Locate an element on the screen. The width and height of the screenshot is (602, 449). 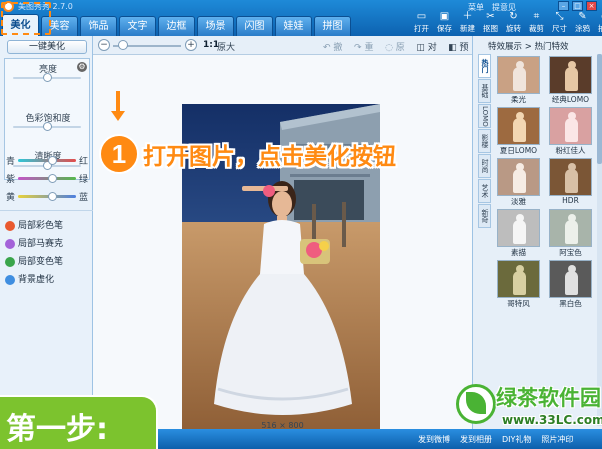
effect-tab-art: 艺术 is located at coordinates (484, 191).